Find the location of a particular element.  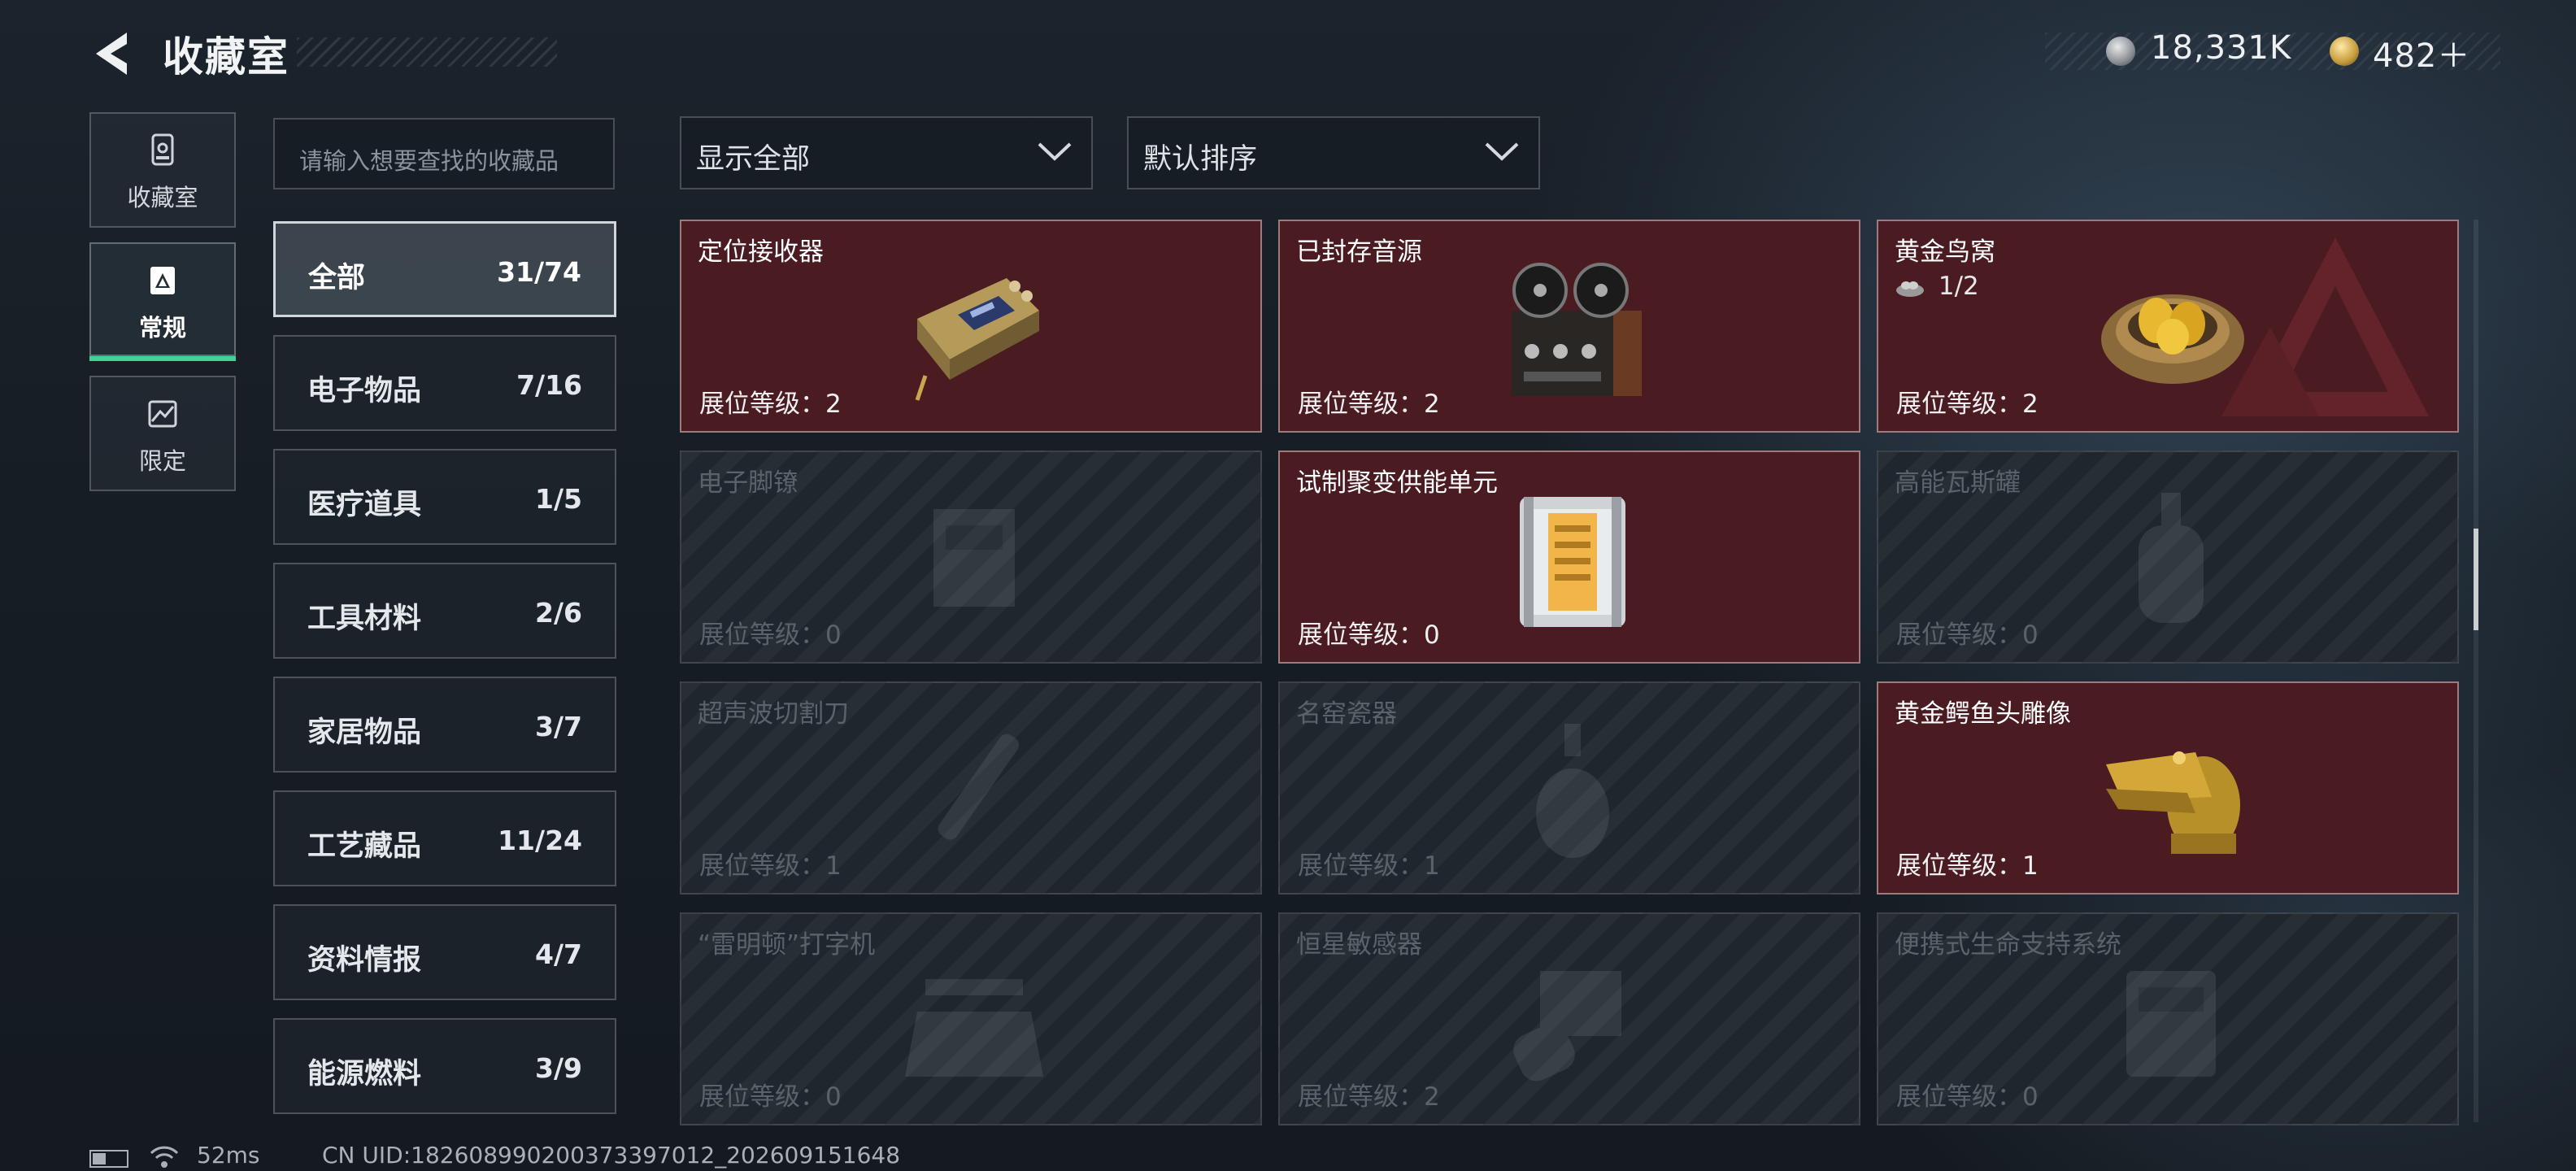

display-filter-value: 显示全部 is located at coordinates (754, 159).